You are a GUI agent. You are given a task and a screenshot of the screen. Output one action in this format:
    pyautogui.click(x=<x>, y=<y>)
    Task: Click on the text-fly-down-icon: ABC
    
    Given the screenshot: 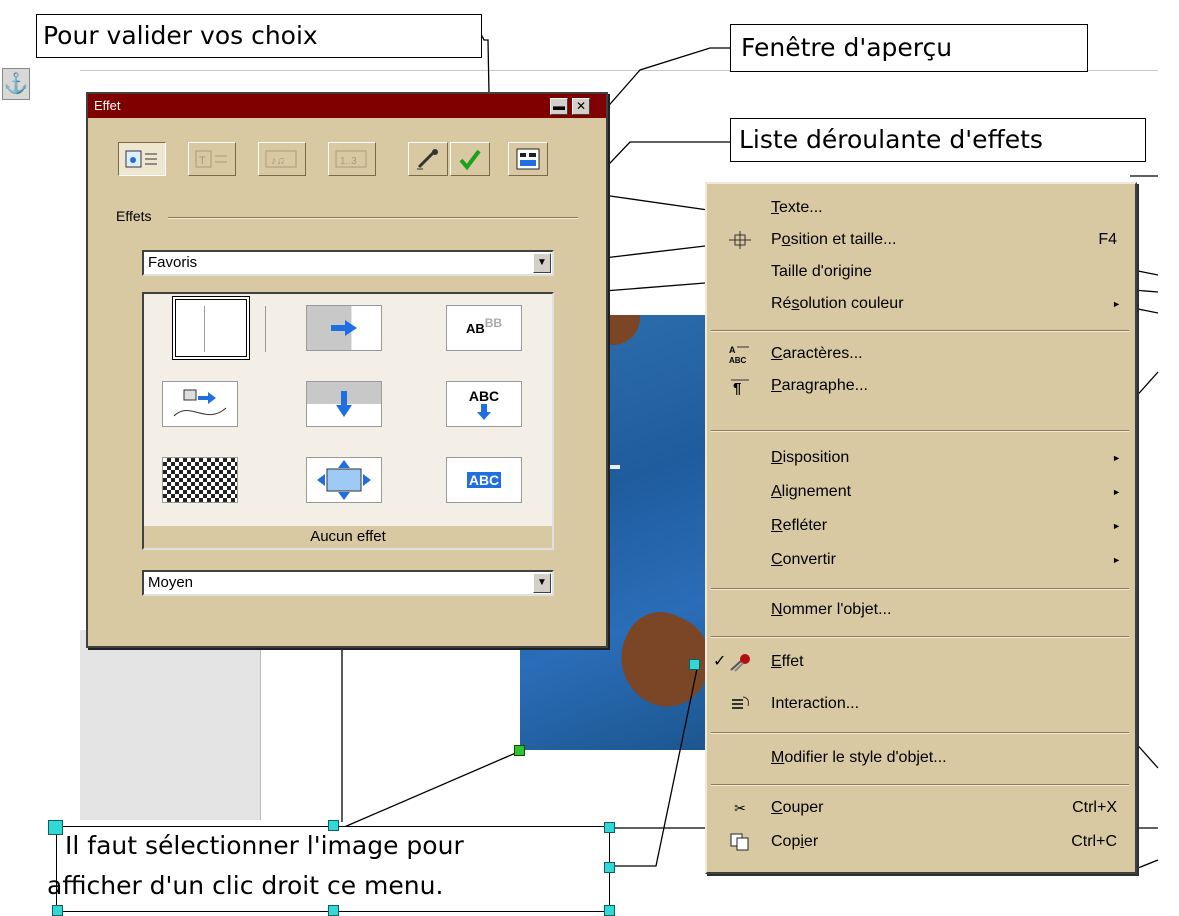 What is the action you would take?
    pyautogui.click(x=484, y=404)
    